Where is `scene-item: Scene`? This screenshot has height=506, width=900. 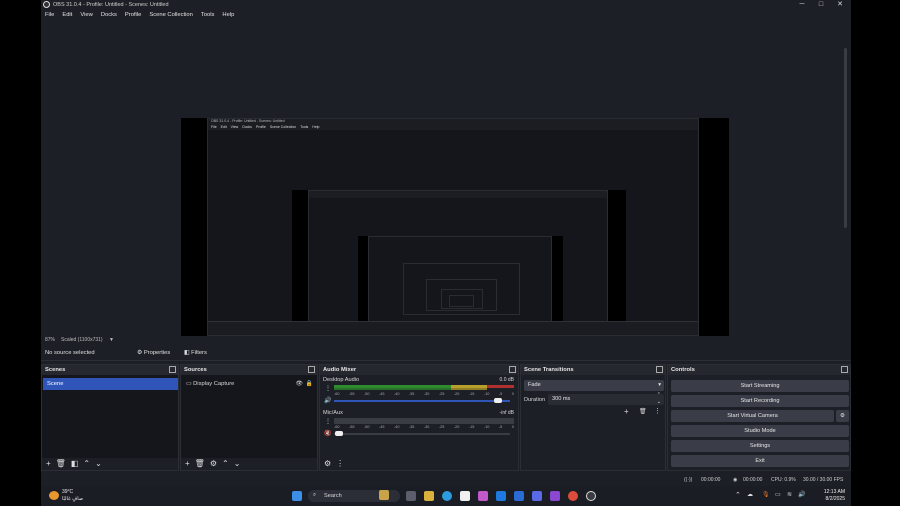 scene-item: Scene is located at coordinates (110, 384).